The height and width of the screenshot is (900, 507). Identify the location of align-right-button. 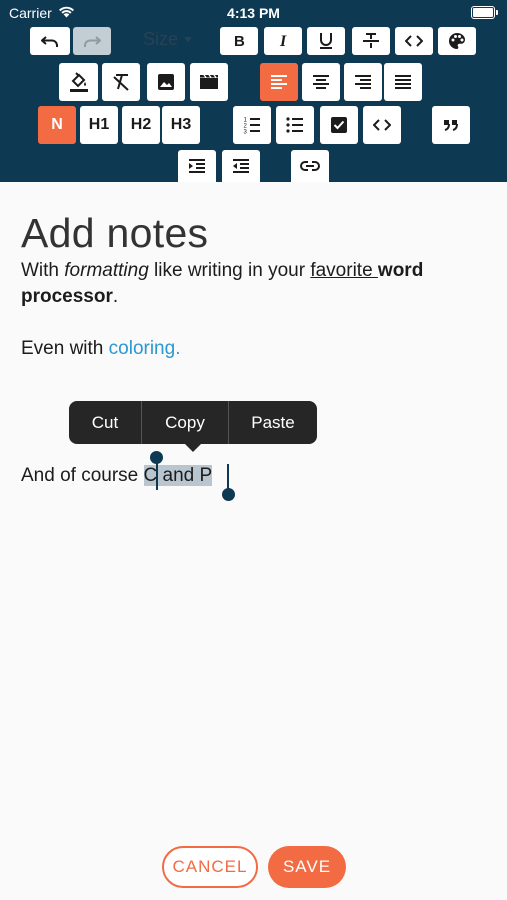
(363, 82).